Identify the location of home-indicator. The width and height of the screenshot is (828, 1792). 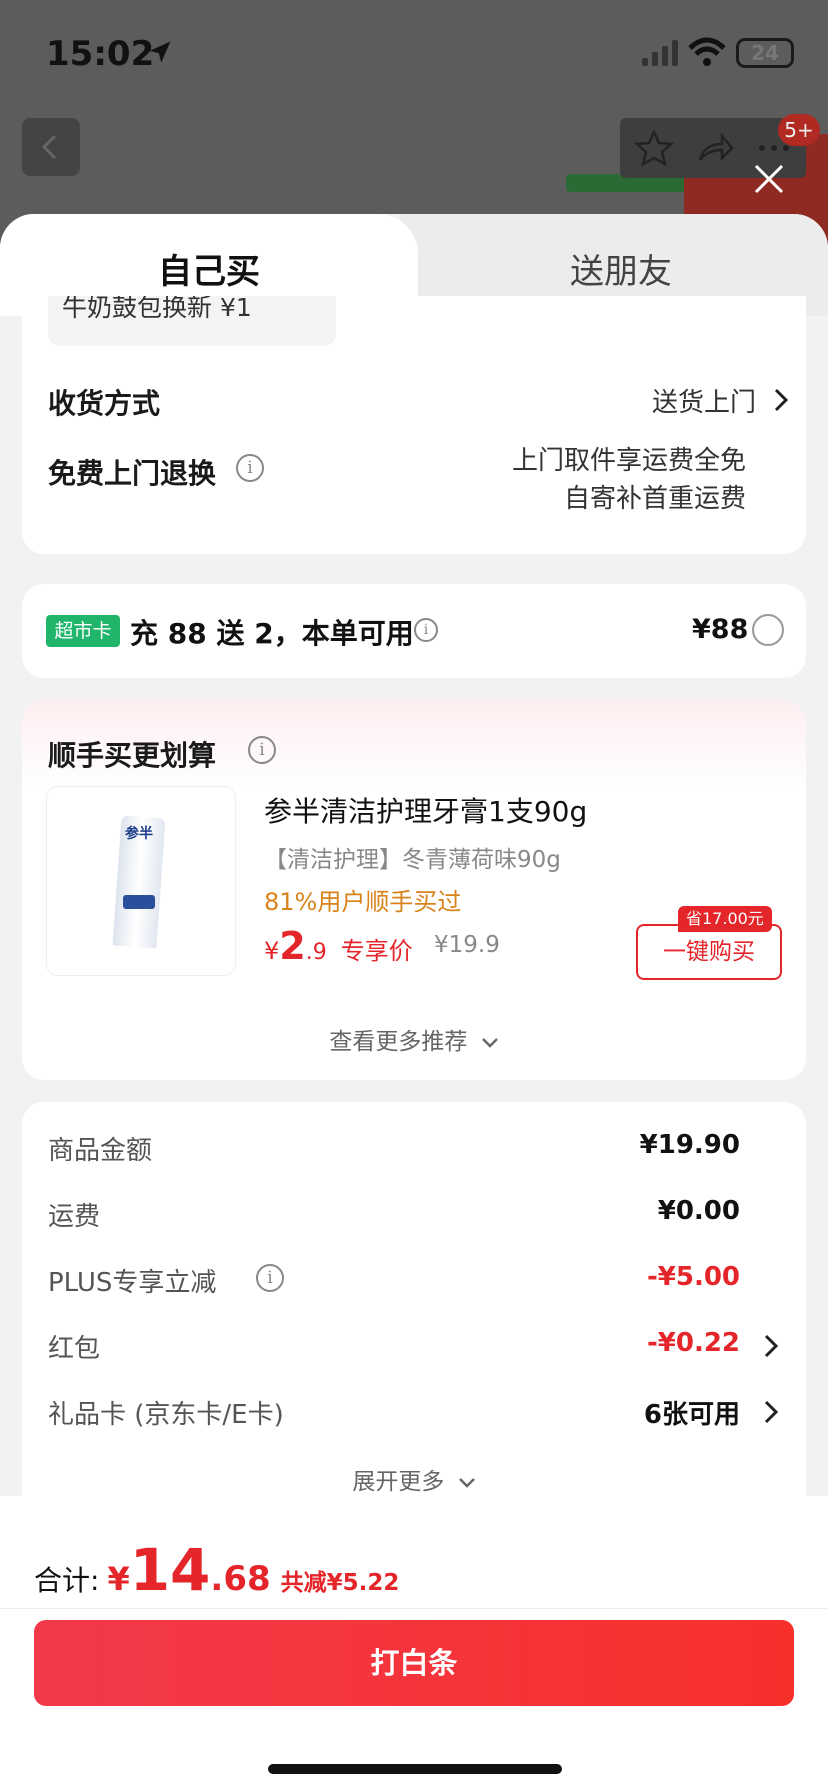
(415, 1769).